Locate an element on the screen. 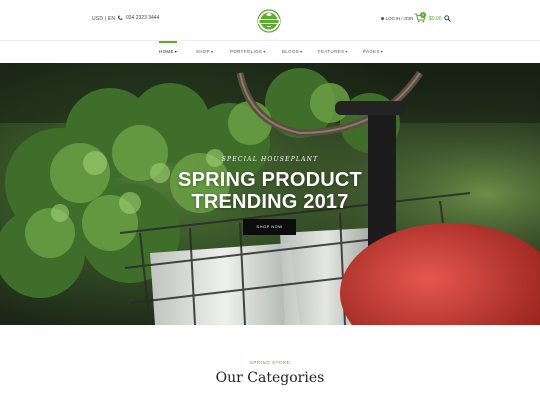 This screenshot has width=540, height=400. nav-label: SHOP is located at coordinates (203, 51).